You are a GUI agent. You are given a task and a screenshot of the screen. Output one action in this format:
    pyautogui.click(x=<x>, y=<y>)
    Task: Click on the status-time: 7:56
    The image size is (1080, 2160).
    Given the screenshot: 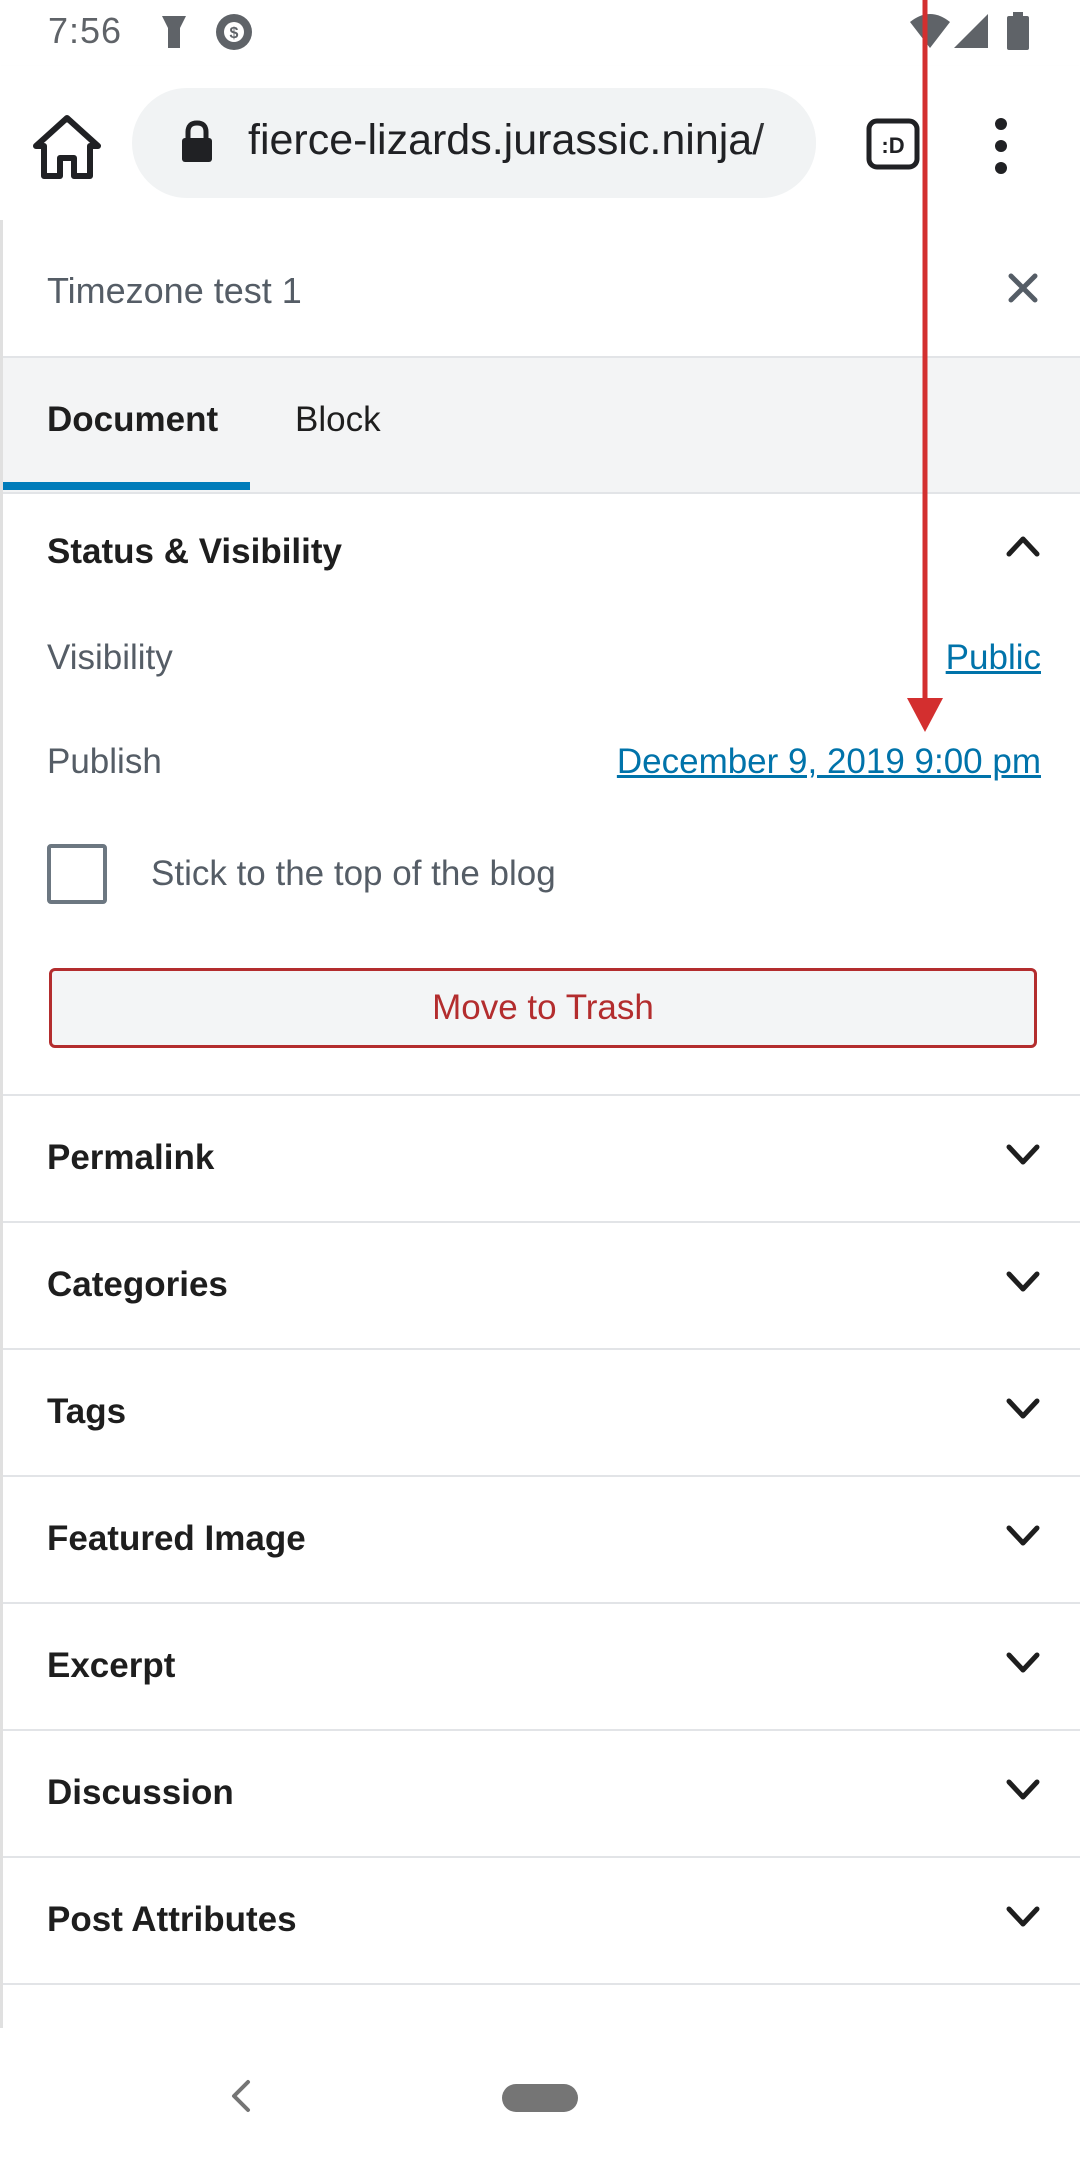 What is the action you would take?
    pyautogui.click(x=85, y=30)
    